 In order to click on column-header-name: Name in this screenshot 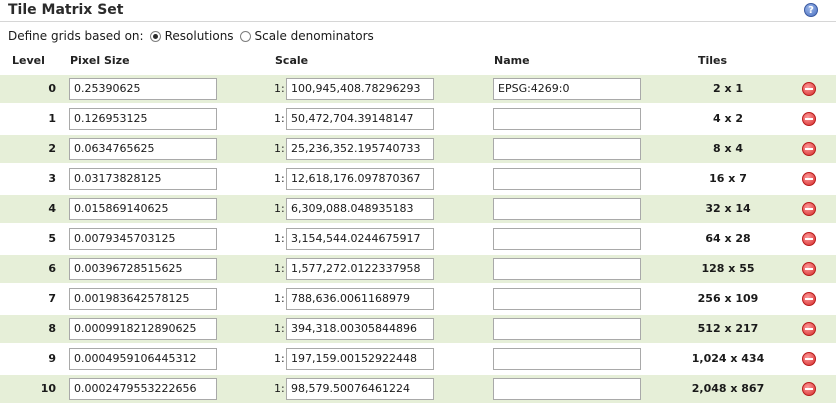, I will do `click(512, 60)`.